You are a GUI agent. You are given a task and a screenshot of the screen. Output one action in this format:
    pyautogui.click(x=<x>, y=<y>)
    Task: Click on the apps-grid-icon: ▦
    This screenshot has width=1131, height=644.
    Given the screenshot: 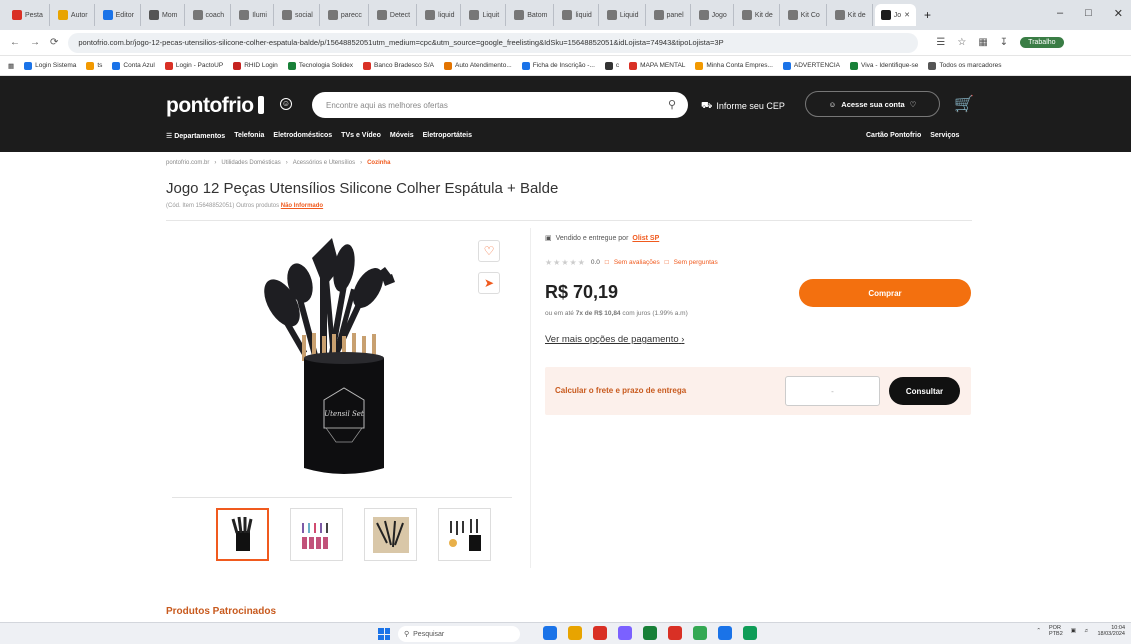 What is the action you would take?
    pyautogui.click(x=11, y=66)
    